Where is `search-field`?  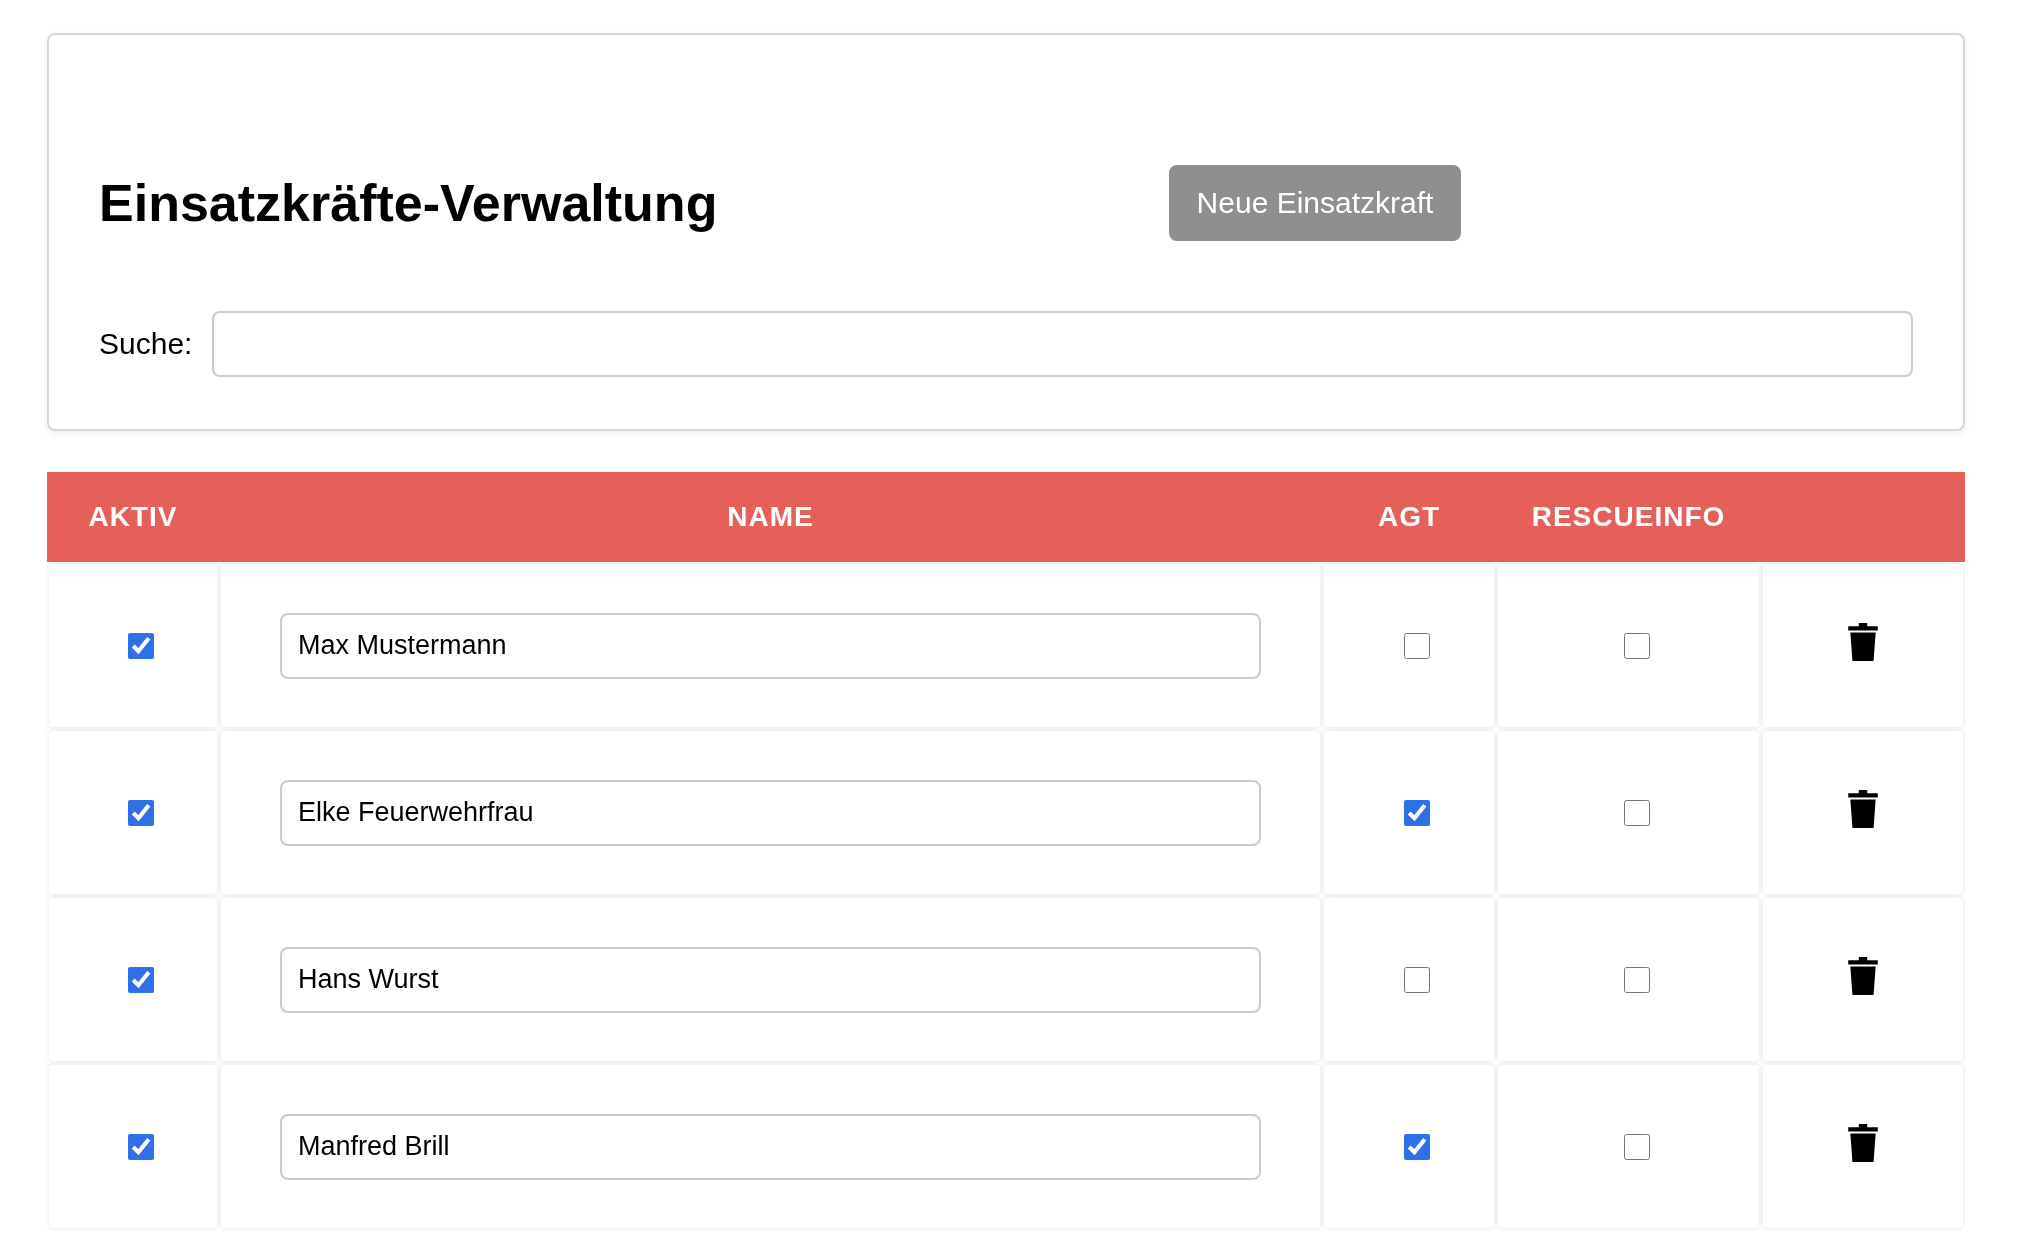 search-field is located at coordinates (1062, 344).